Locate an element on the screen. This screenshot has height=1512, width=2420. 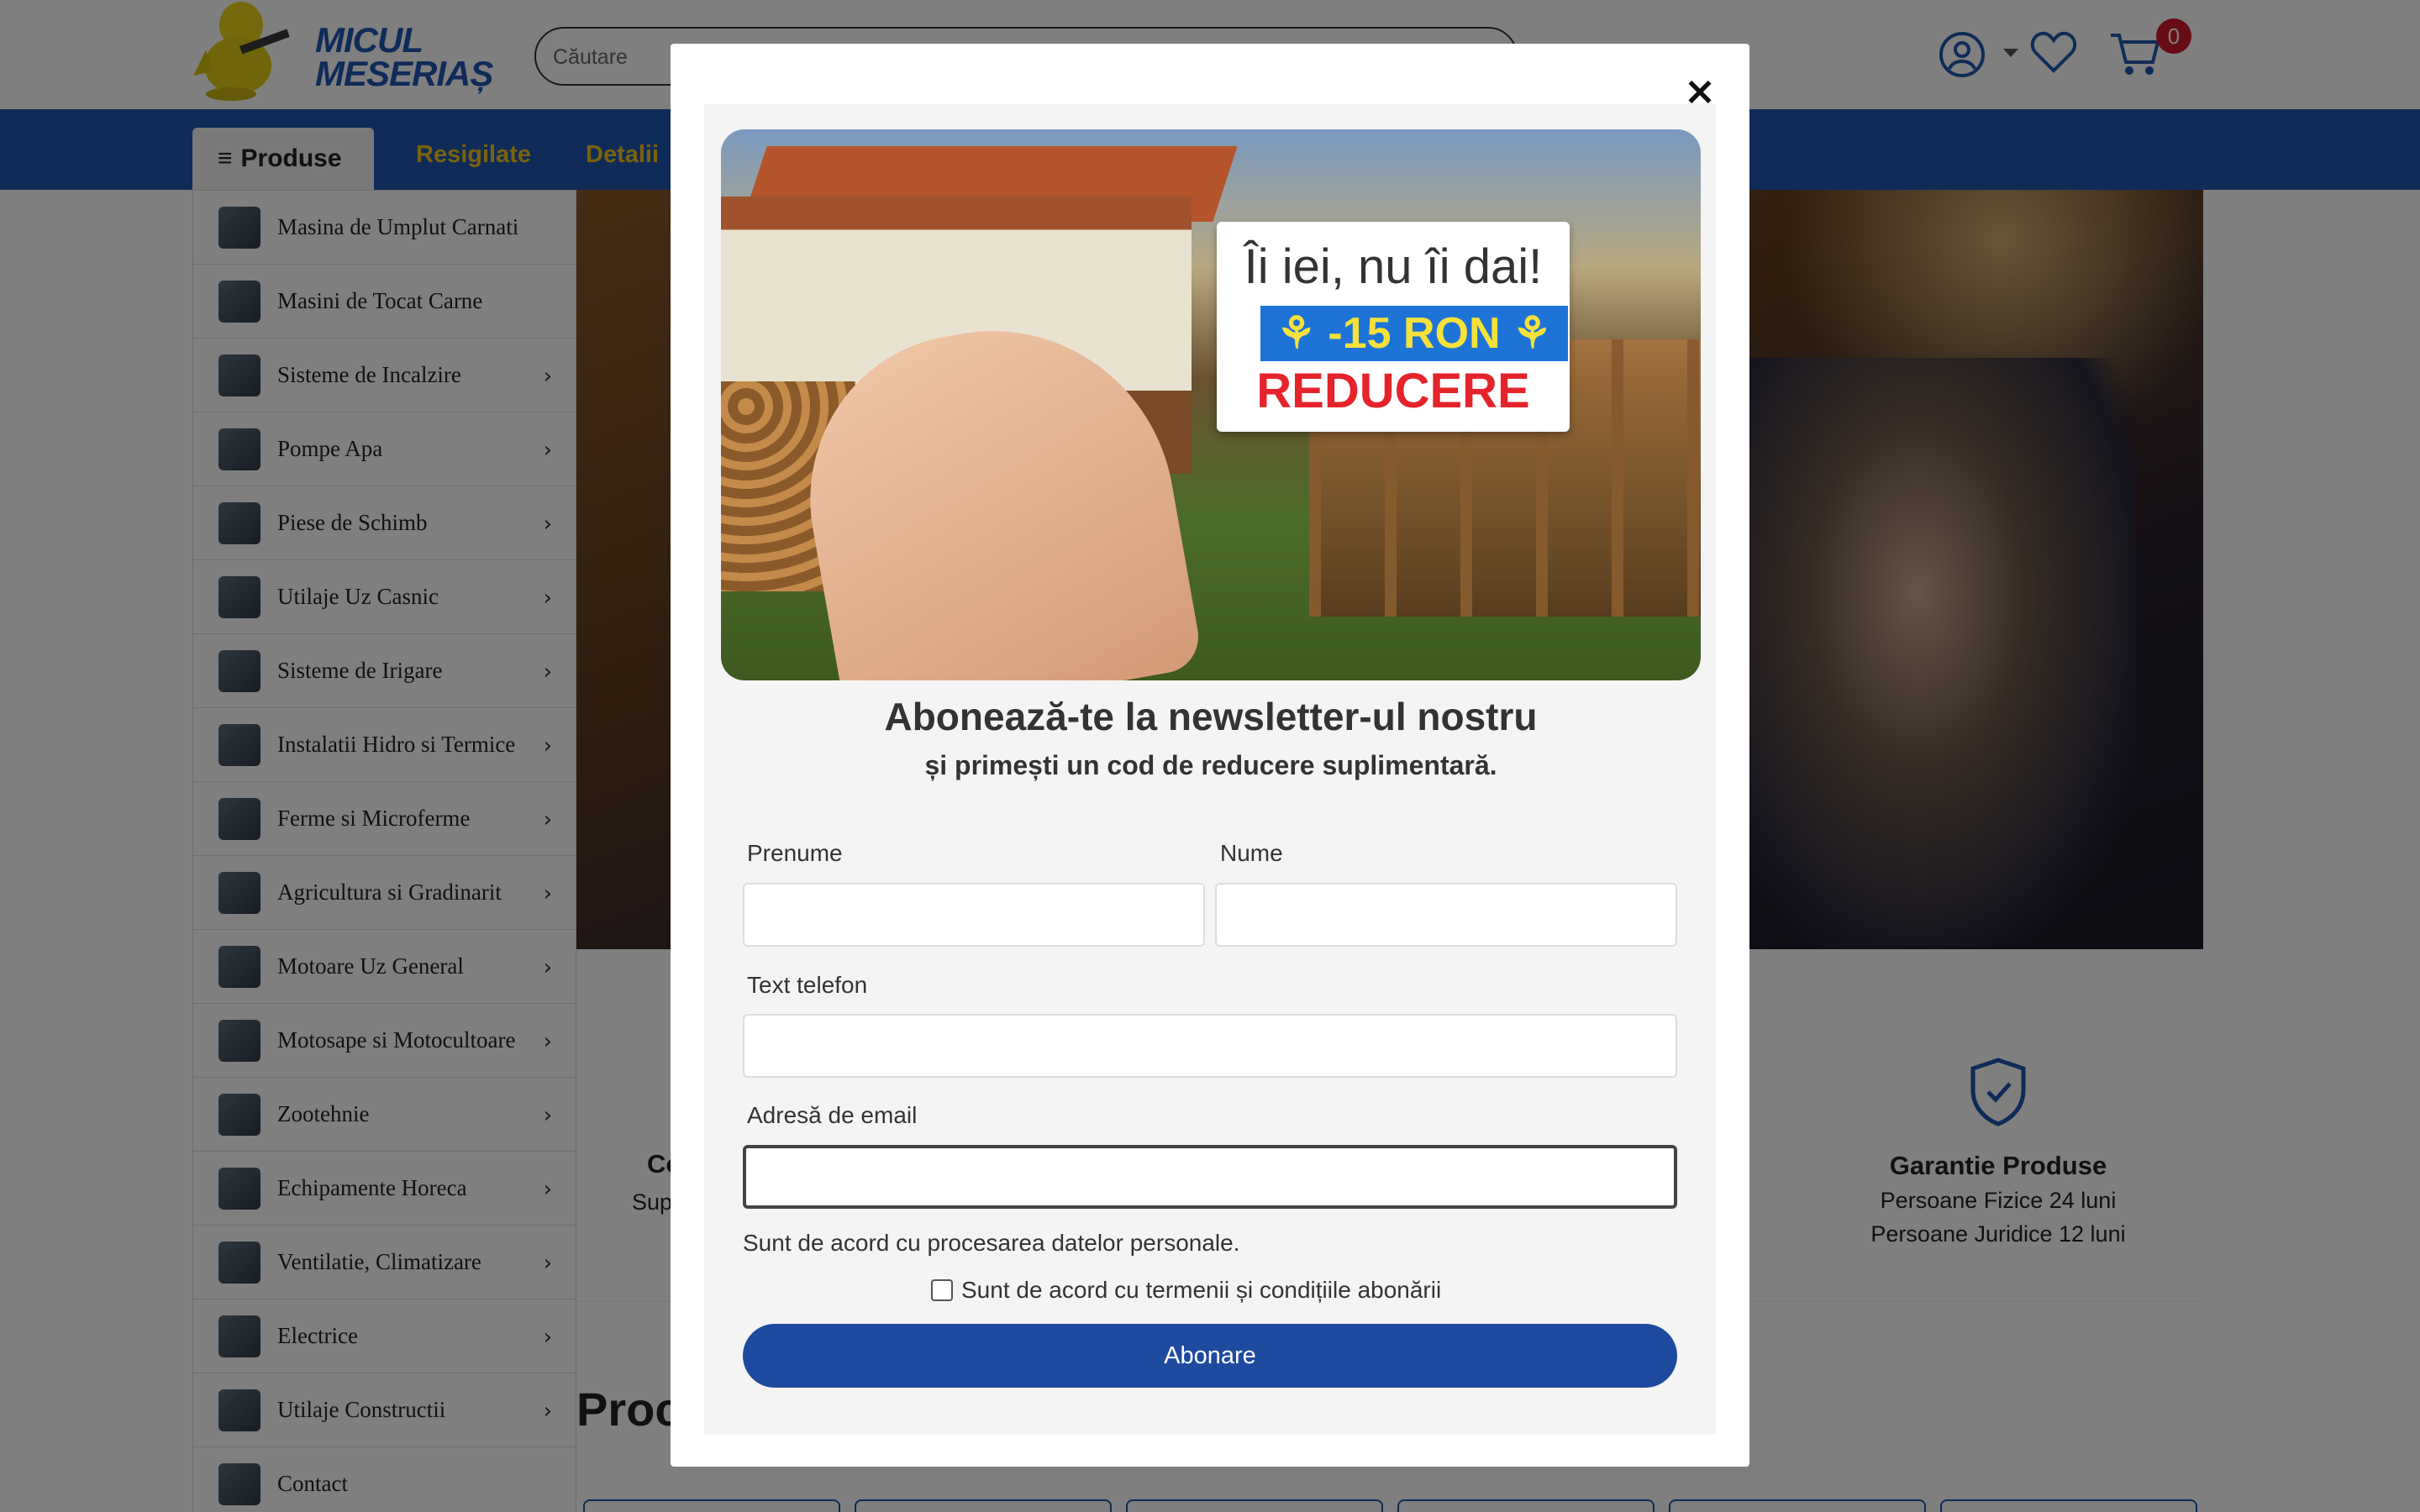
promo-headline: Îi iei, nu îi dai! is located at coordinates (1393, 266).